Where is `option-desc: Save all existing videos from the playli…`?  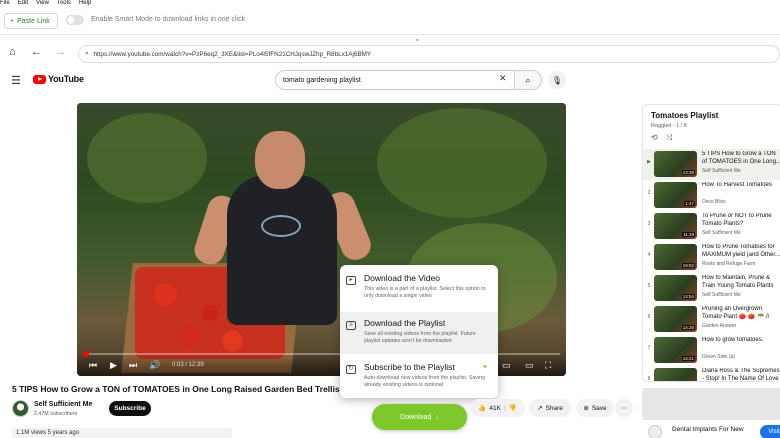 option-desc: Save all existing videos from the playli… is located at coordinates (420, 337).